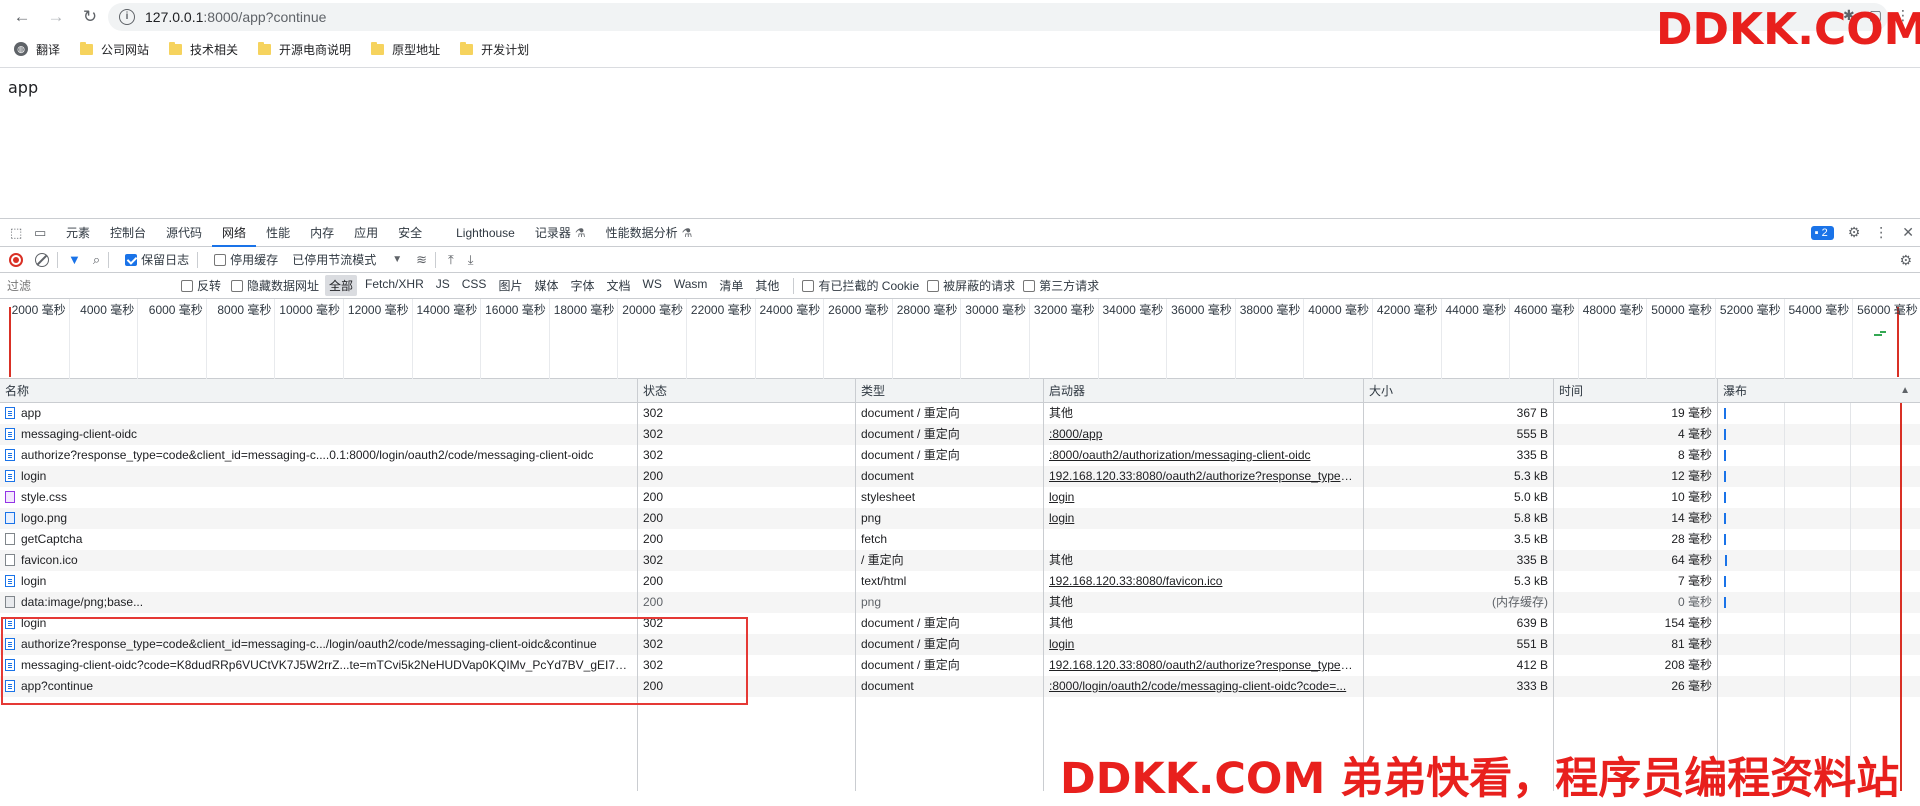 This screenshot has width=1920, height=806. Describe the element at coordinates (397, 259) in the screenshot. I see `chevron-down-icon: ▼` at that location.